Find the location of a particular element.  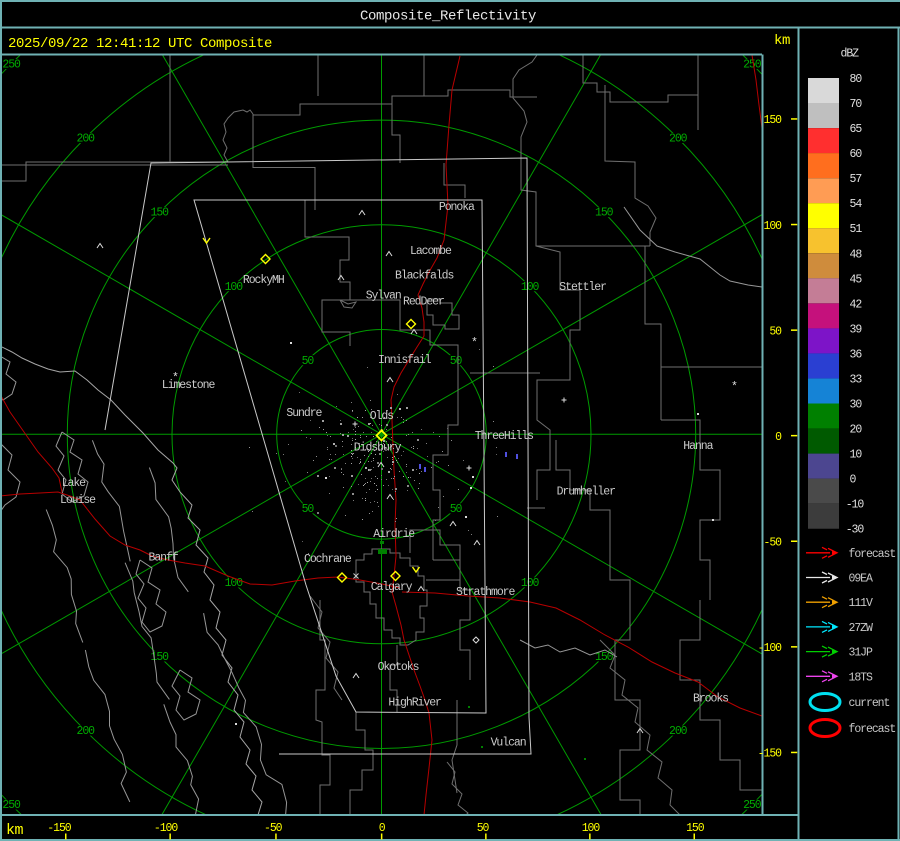

svg-text: Drumheller is located at coordinates (586, 492).